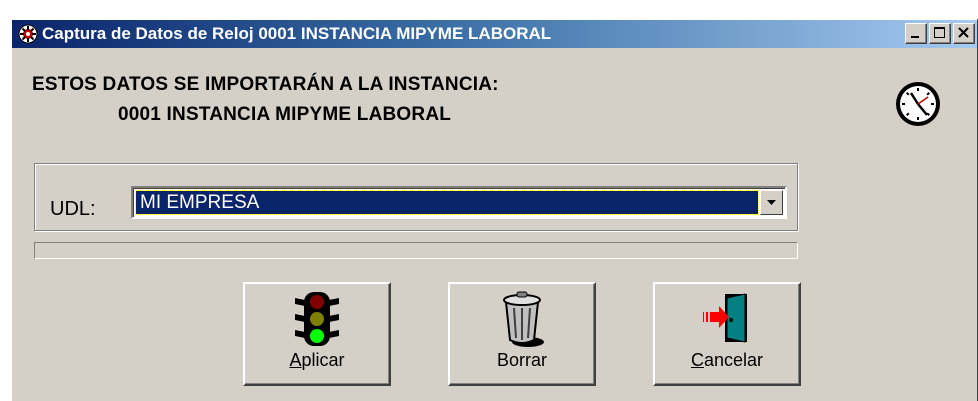 The image size is (978, 401). I want to click on minimize-button, so click(916, 33).